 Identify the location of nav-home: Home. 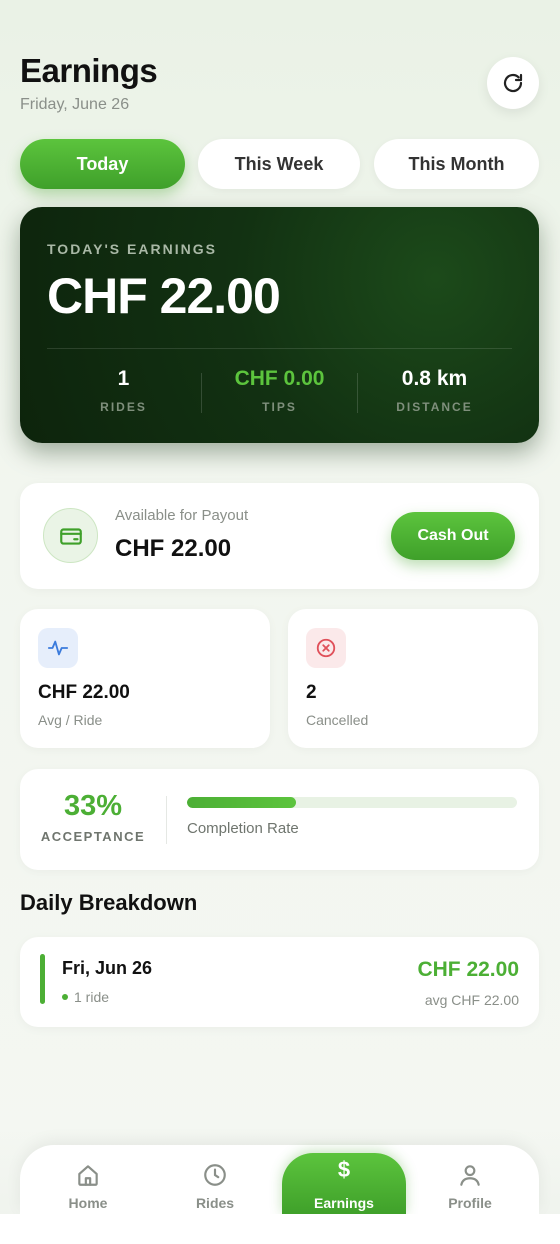
(88, 1179).